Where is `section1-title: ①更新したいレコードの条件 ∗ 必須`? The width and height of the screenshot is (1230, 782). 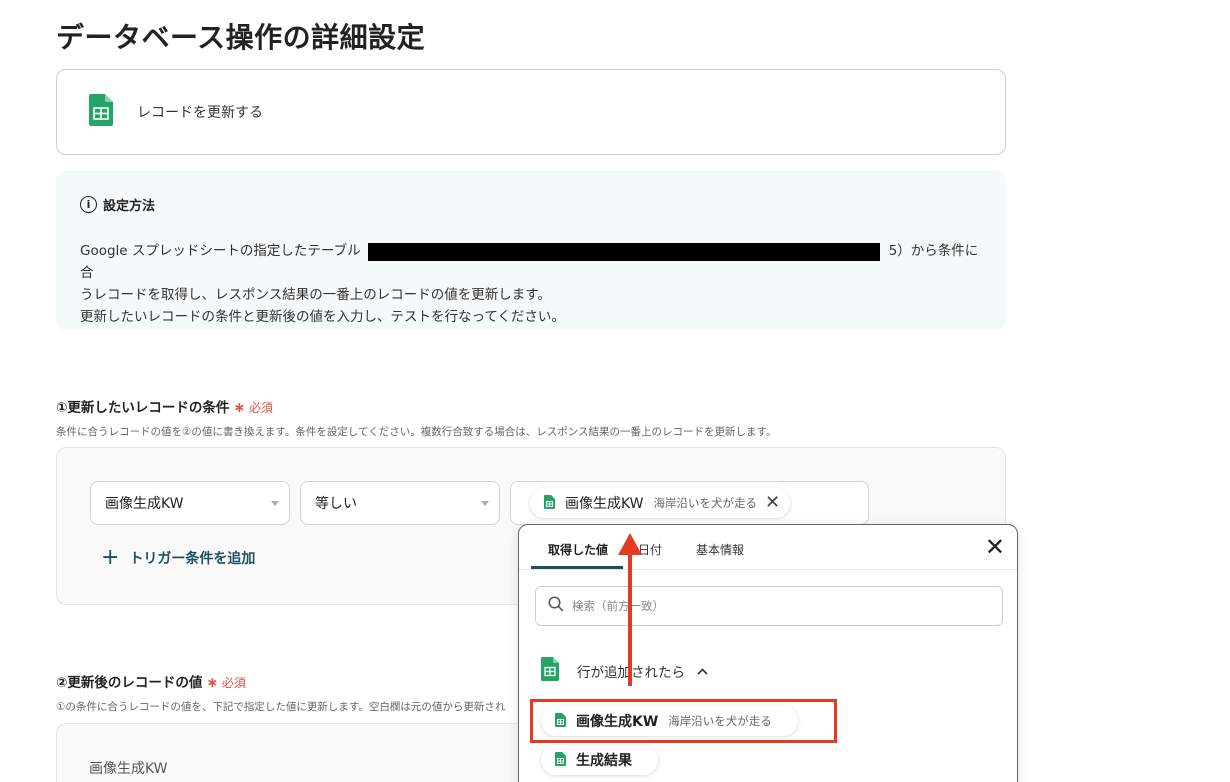
section1-title: ①更新したいレコードの条件 ∗ 必須 is located at coordinates (164, 406).